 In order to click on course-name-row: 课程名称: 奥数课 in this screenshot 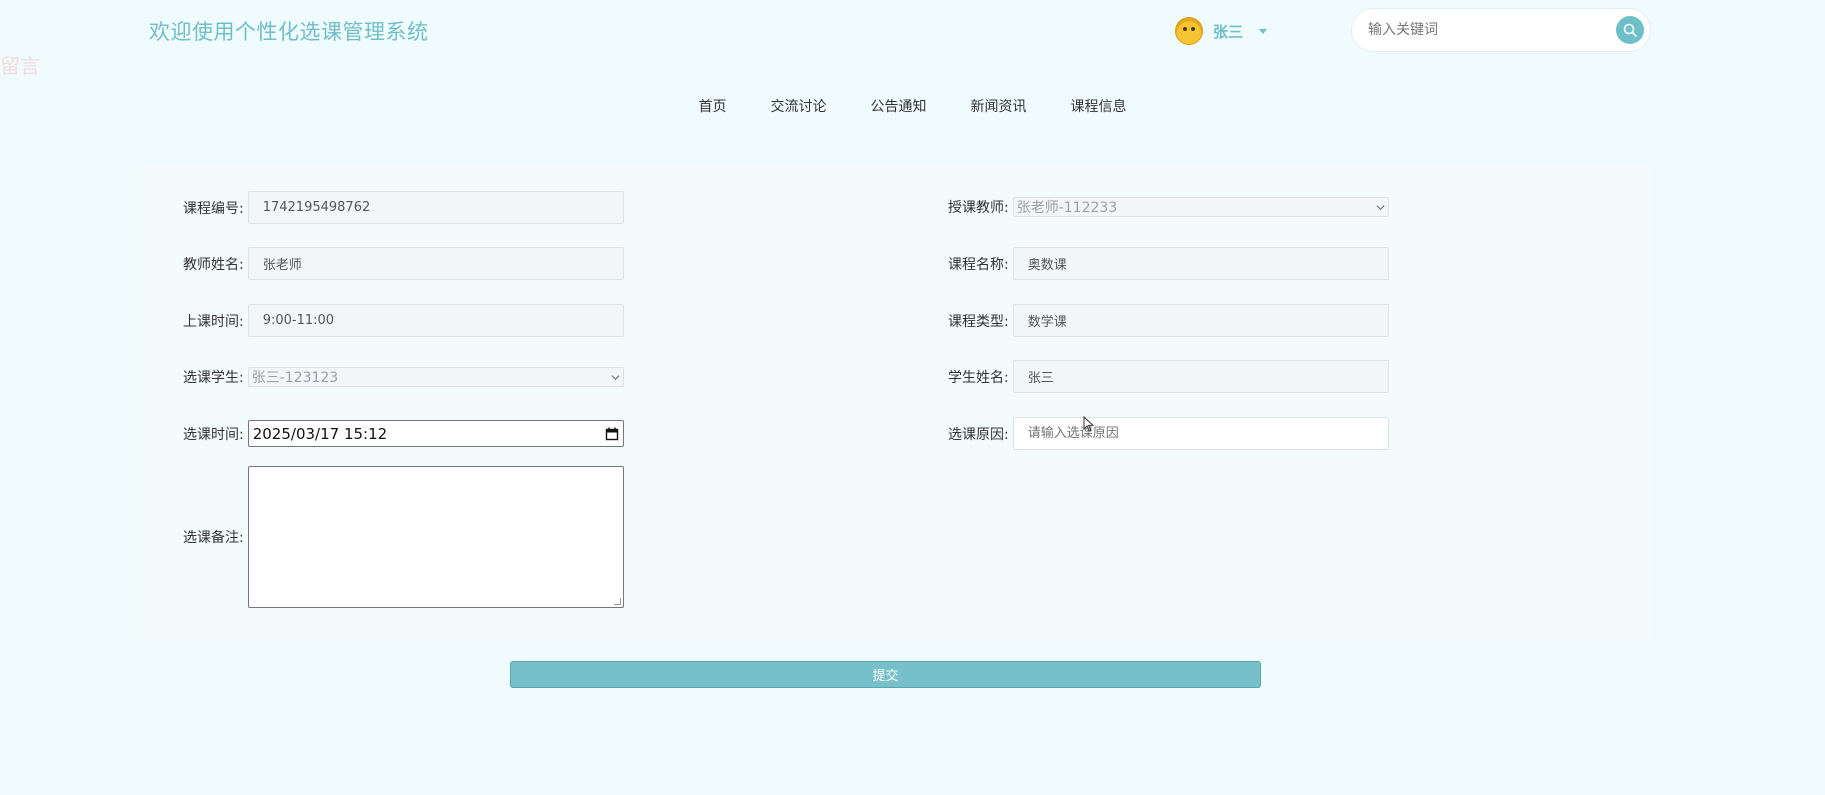, I will do `click(1168, 263)`.